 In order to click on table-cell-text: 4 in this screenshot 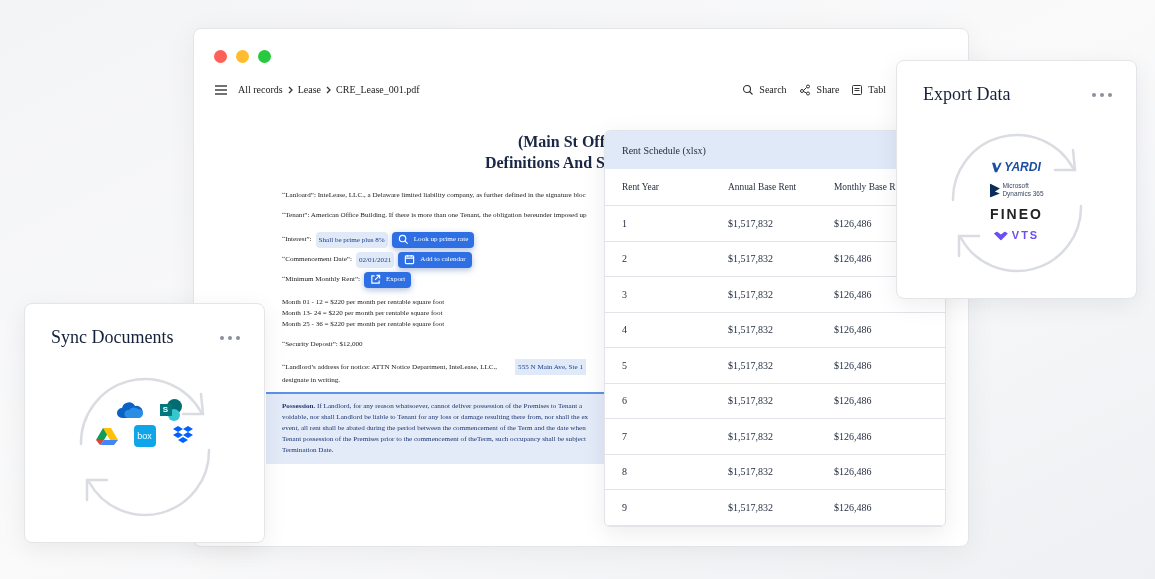, I will do `click(625, 330)`.